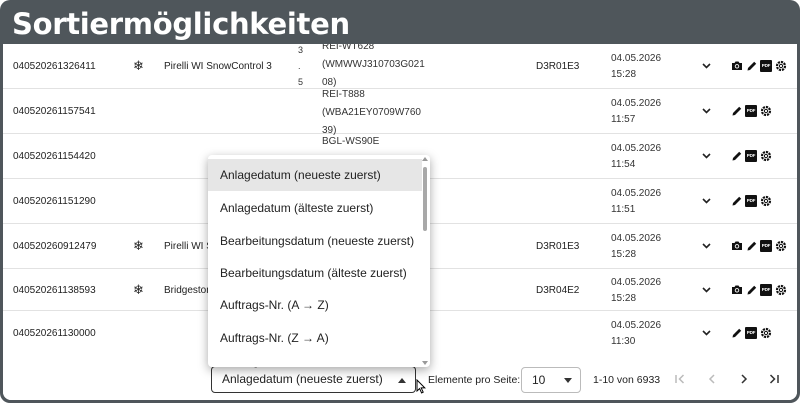  What do you see at coordinates (218, 66) in the screenshot?
I see `tire-name: Pirelli WI SnowControl 3` at bounding box center [218, 66].